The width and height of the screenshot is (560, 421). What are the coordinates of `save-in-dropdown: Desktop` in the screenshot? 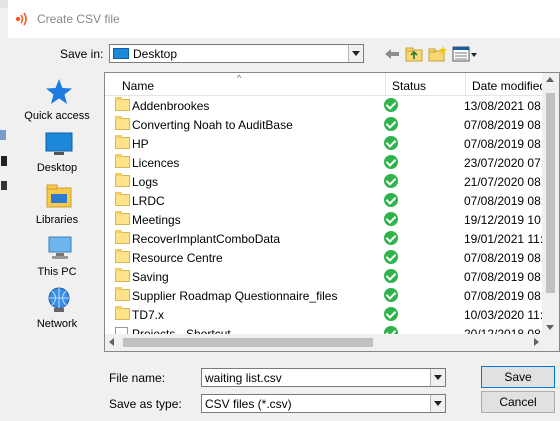 It's located at (236, 53).